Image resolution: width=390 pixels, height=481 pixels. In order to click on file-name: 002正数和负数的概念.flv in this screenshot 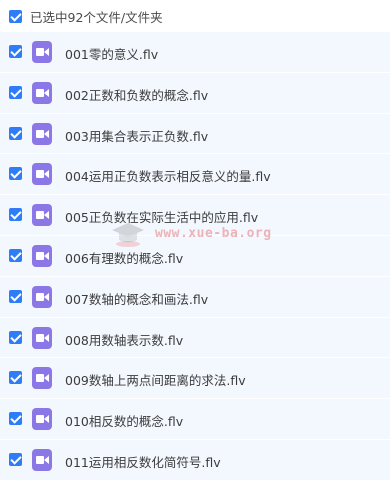, I will do `click(136, 94)`.